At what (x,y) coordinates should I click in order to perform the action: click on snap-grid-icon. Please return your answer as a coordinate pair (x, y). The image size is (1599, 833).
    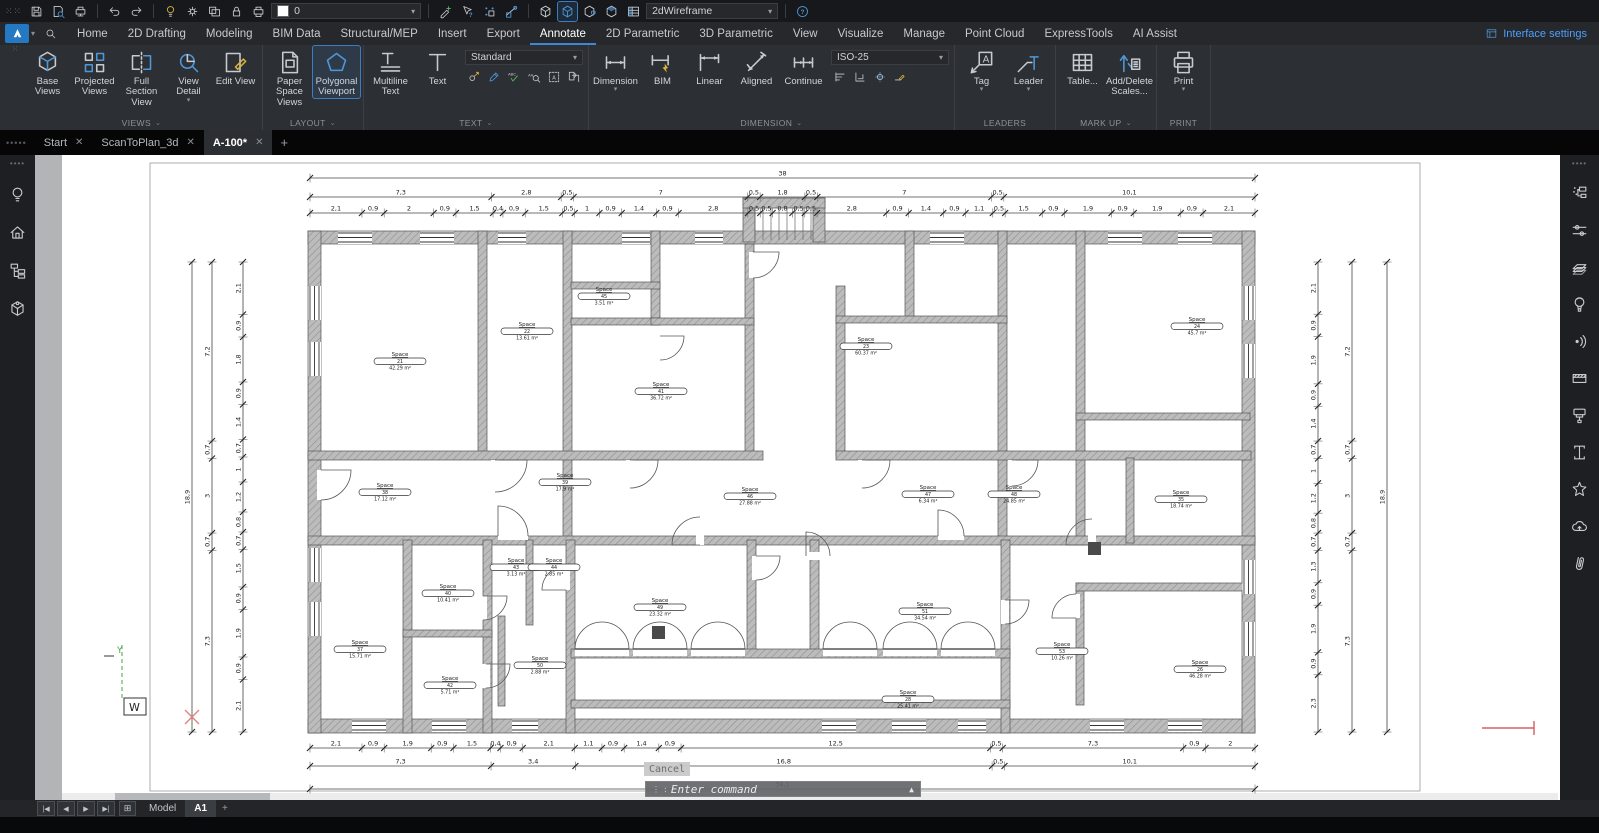
    Looking at the image, I should click on (489, 11).